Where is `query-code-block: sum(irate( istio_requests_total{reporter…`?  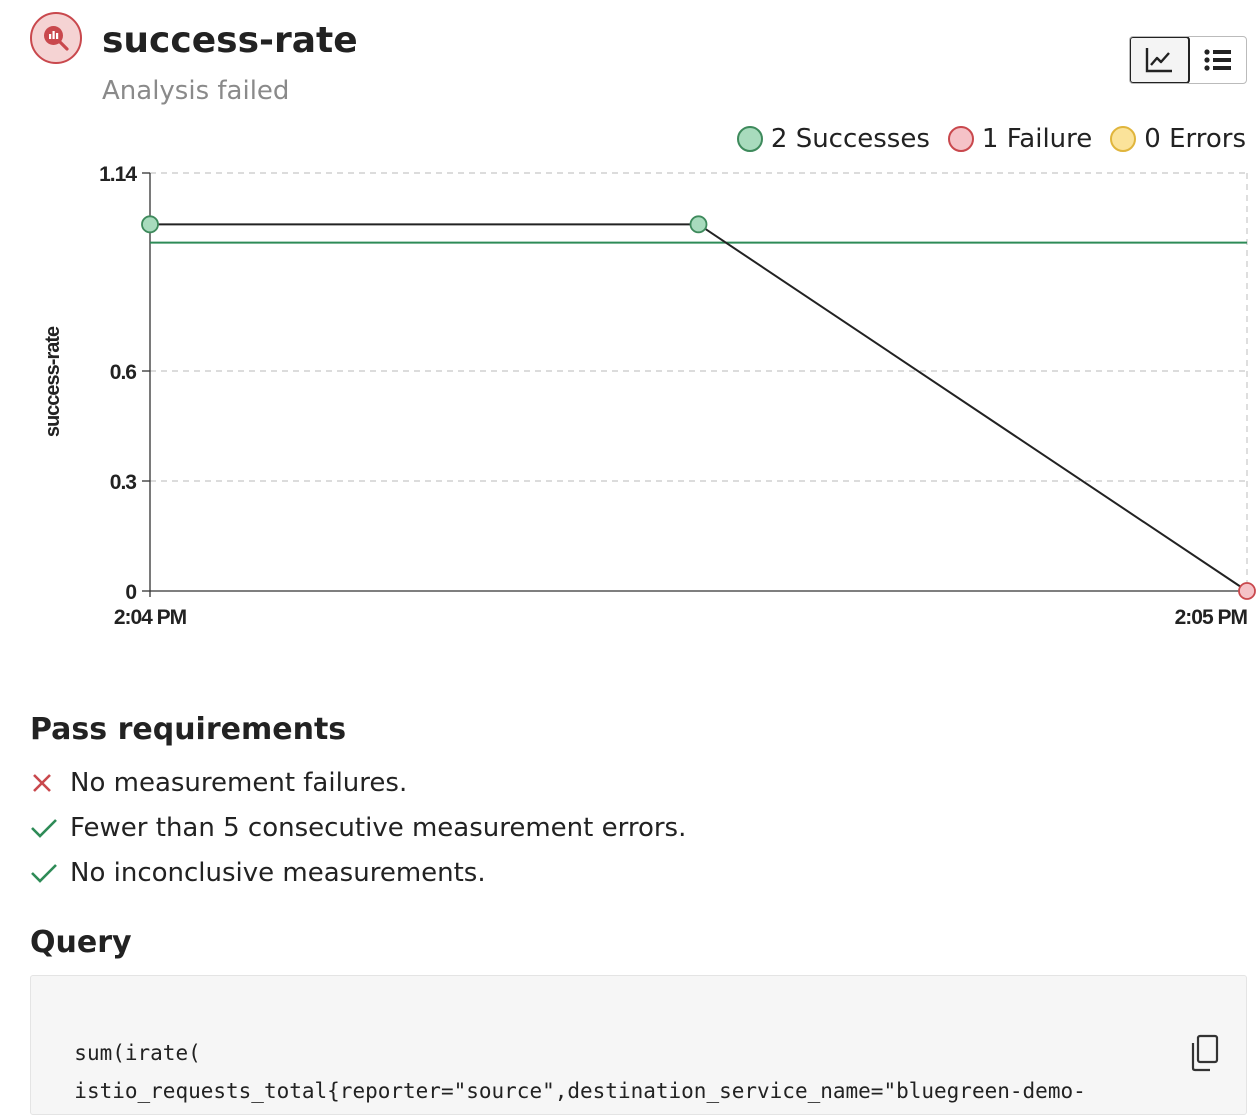 query-code-block: sum(irate( istio_requests_total{reporter… is located at coordinates (638, 1045).